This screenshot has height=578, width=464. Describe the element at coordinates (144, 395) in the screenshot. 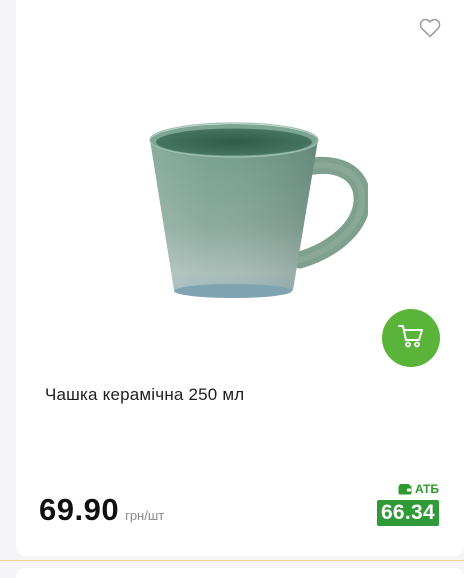

I see `product-title: Чашка керамічна 250 мл` at that location.